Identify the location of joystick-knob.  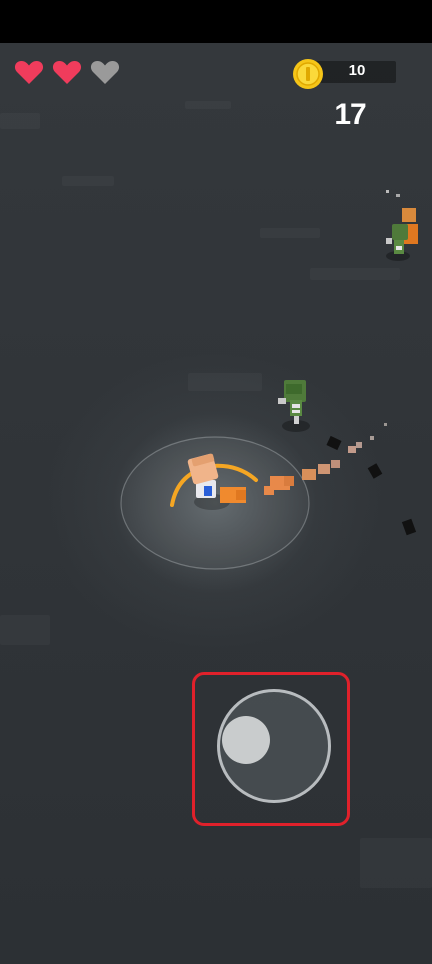
(246, 740).